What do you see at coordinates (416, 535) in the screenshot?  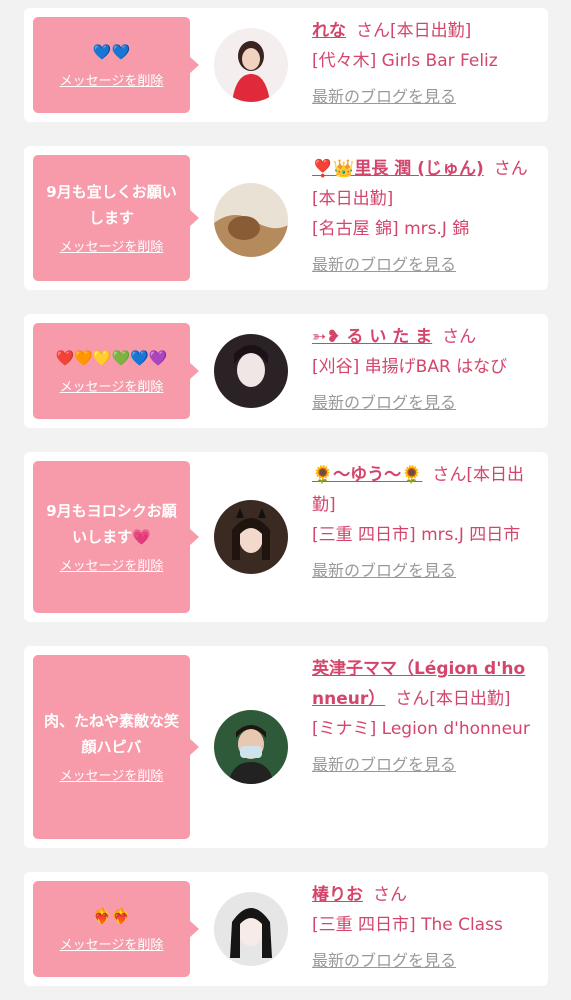 I see `shop-name: [三重 四日市] mrs.J 四日市` at bounding box center [416, 535].